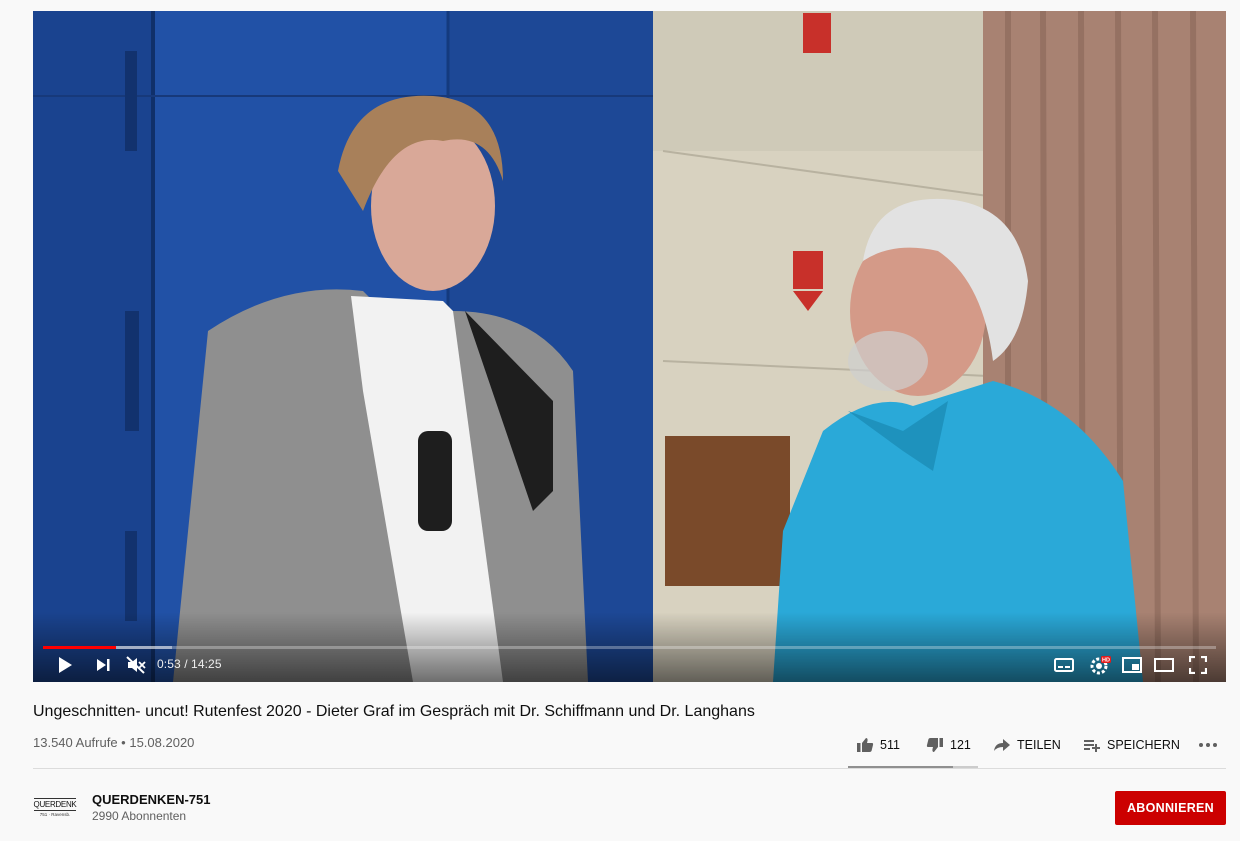 The width and height of the screenshot is (1240, 841). Describe the element at coordinates (948, 745) in the screenshot. I see `dislike-button: 121` at that location.